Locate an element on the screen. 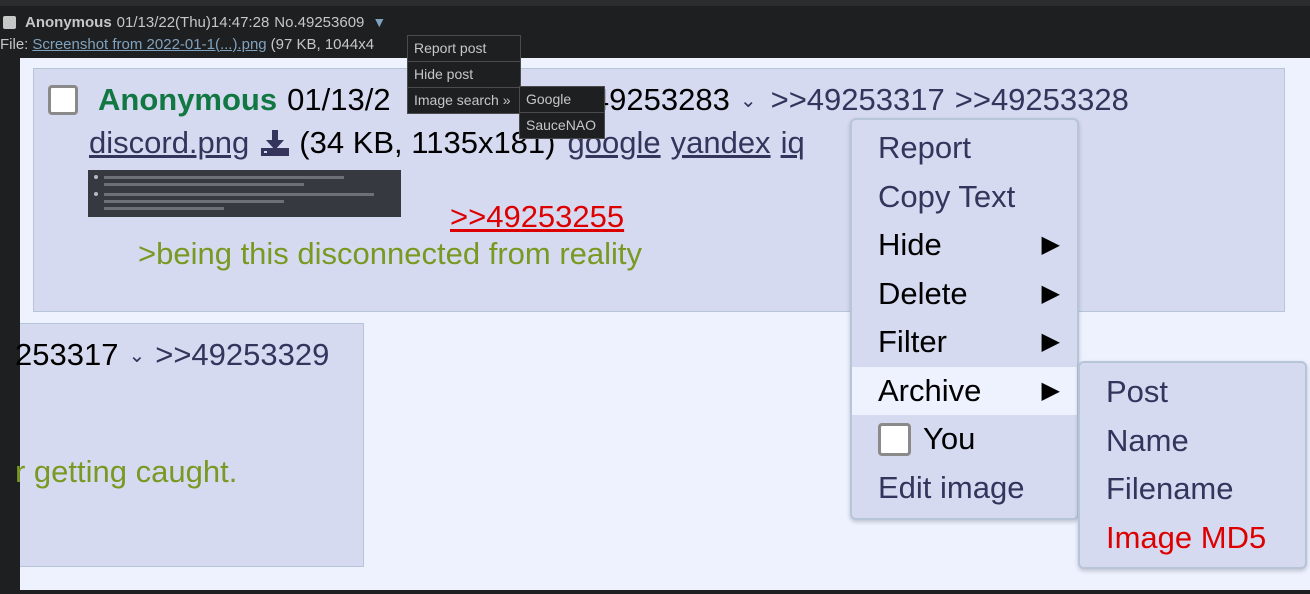  menu-item-label: You is located at coordinates (949, 439).